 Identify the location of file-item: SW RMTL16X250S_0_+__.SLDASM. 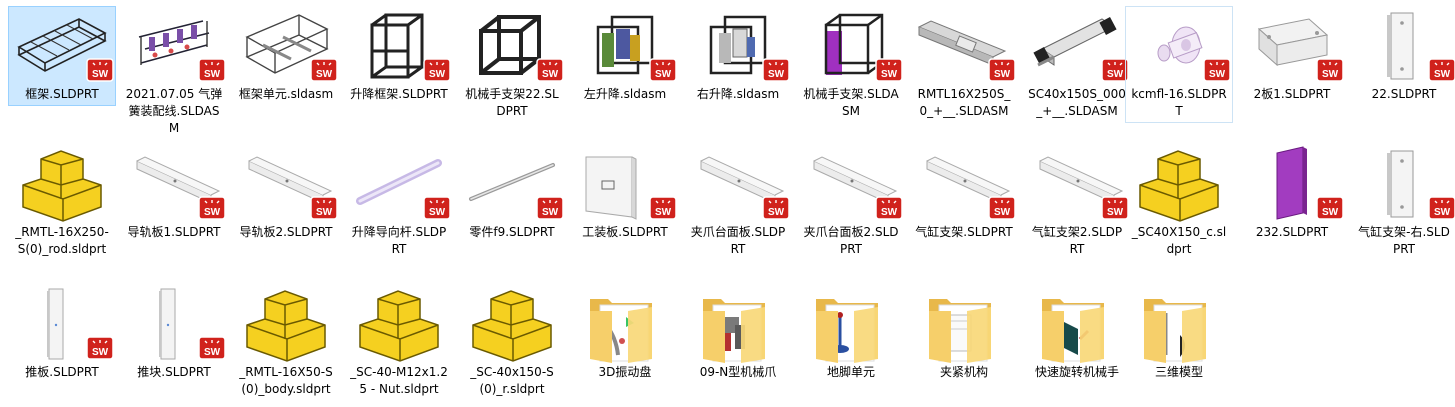
(964, 64).